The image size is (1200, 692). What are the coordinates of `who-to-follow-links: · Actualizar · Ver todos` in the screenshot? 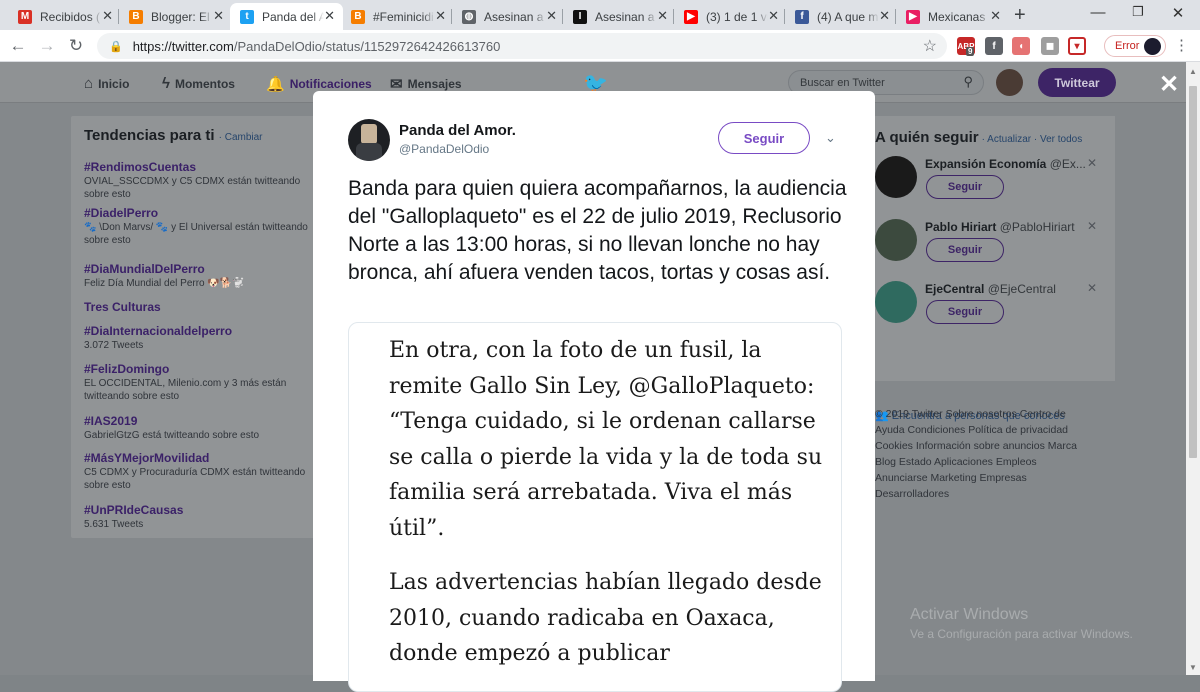 It's located at (1032, 139).